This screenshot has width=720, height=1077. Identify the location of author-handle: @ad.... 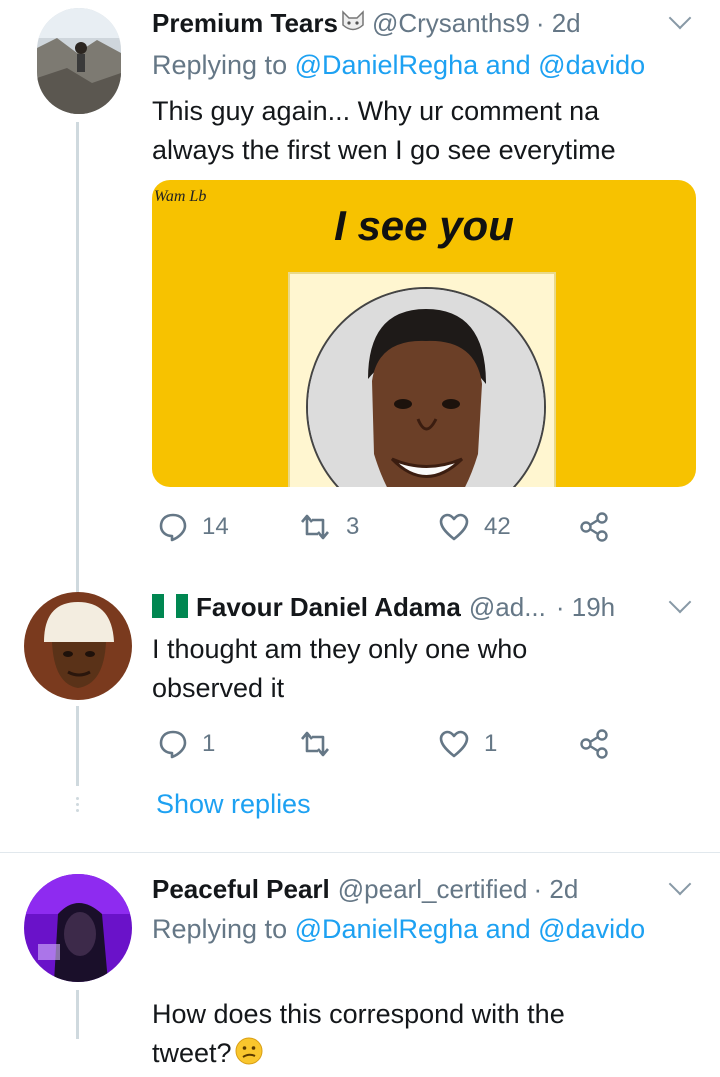
(507, 607).